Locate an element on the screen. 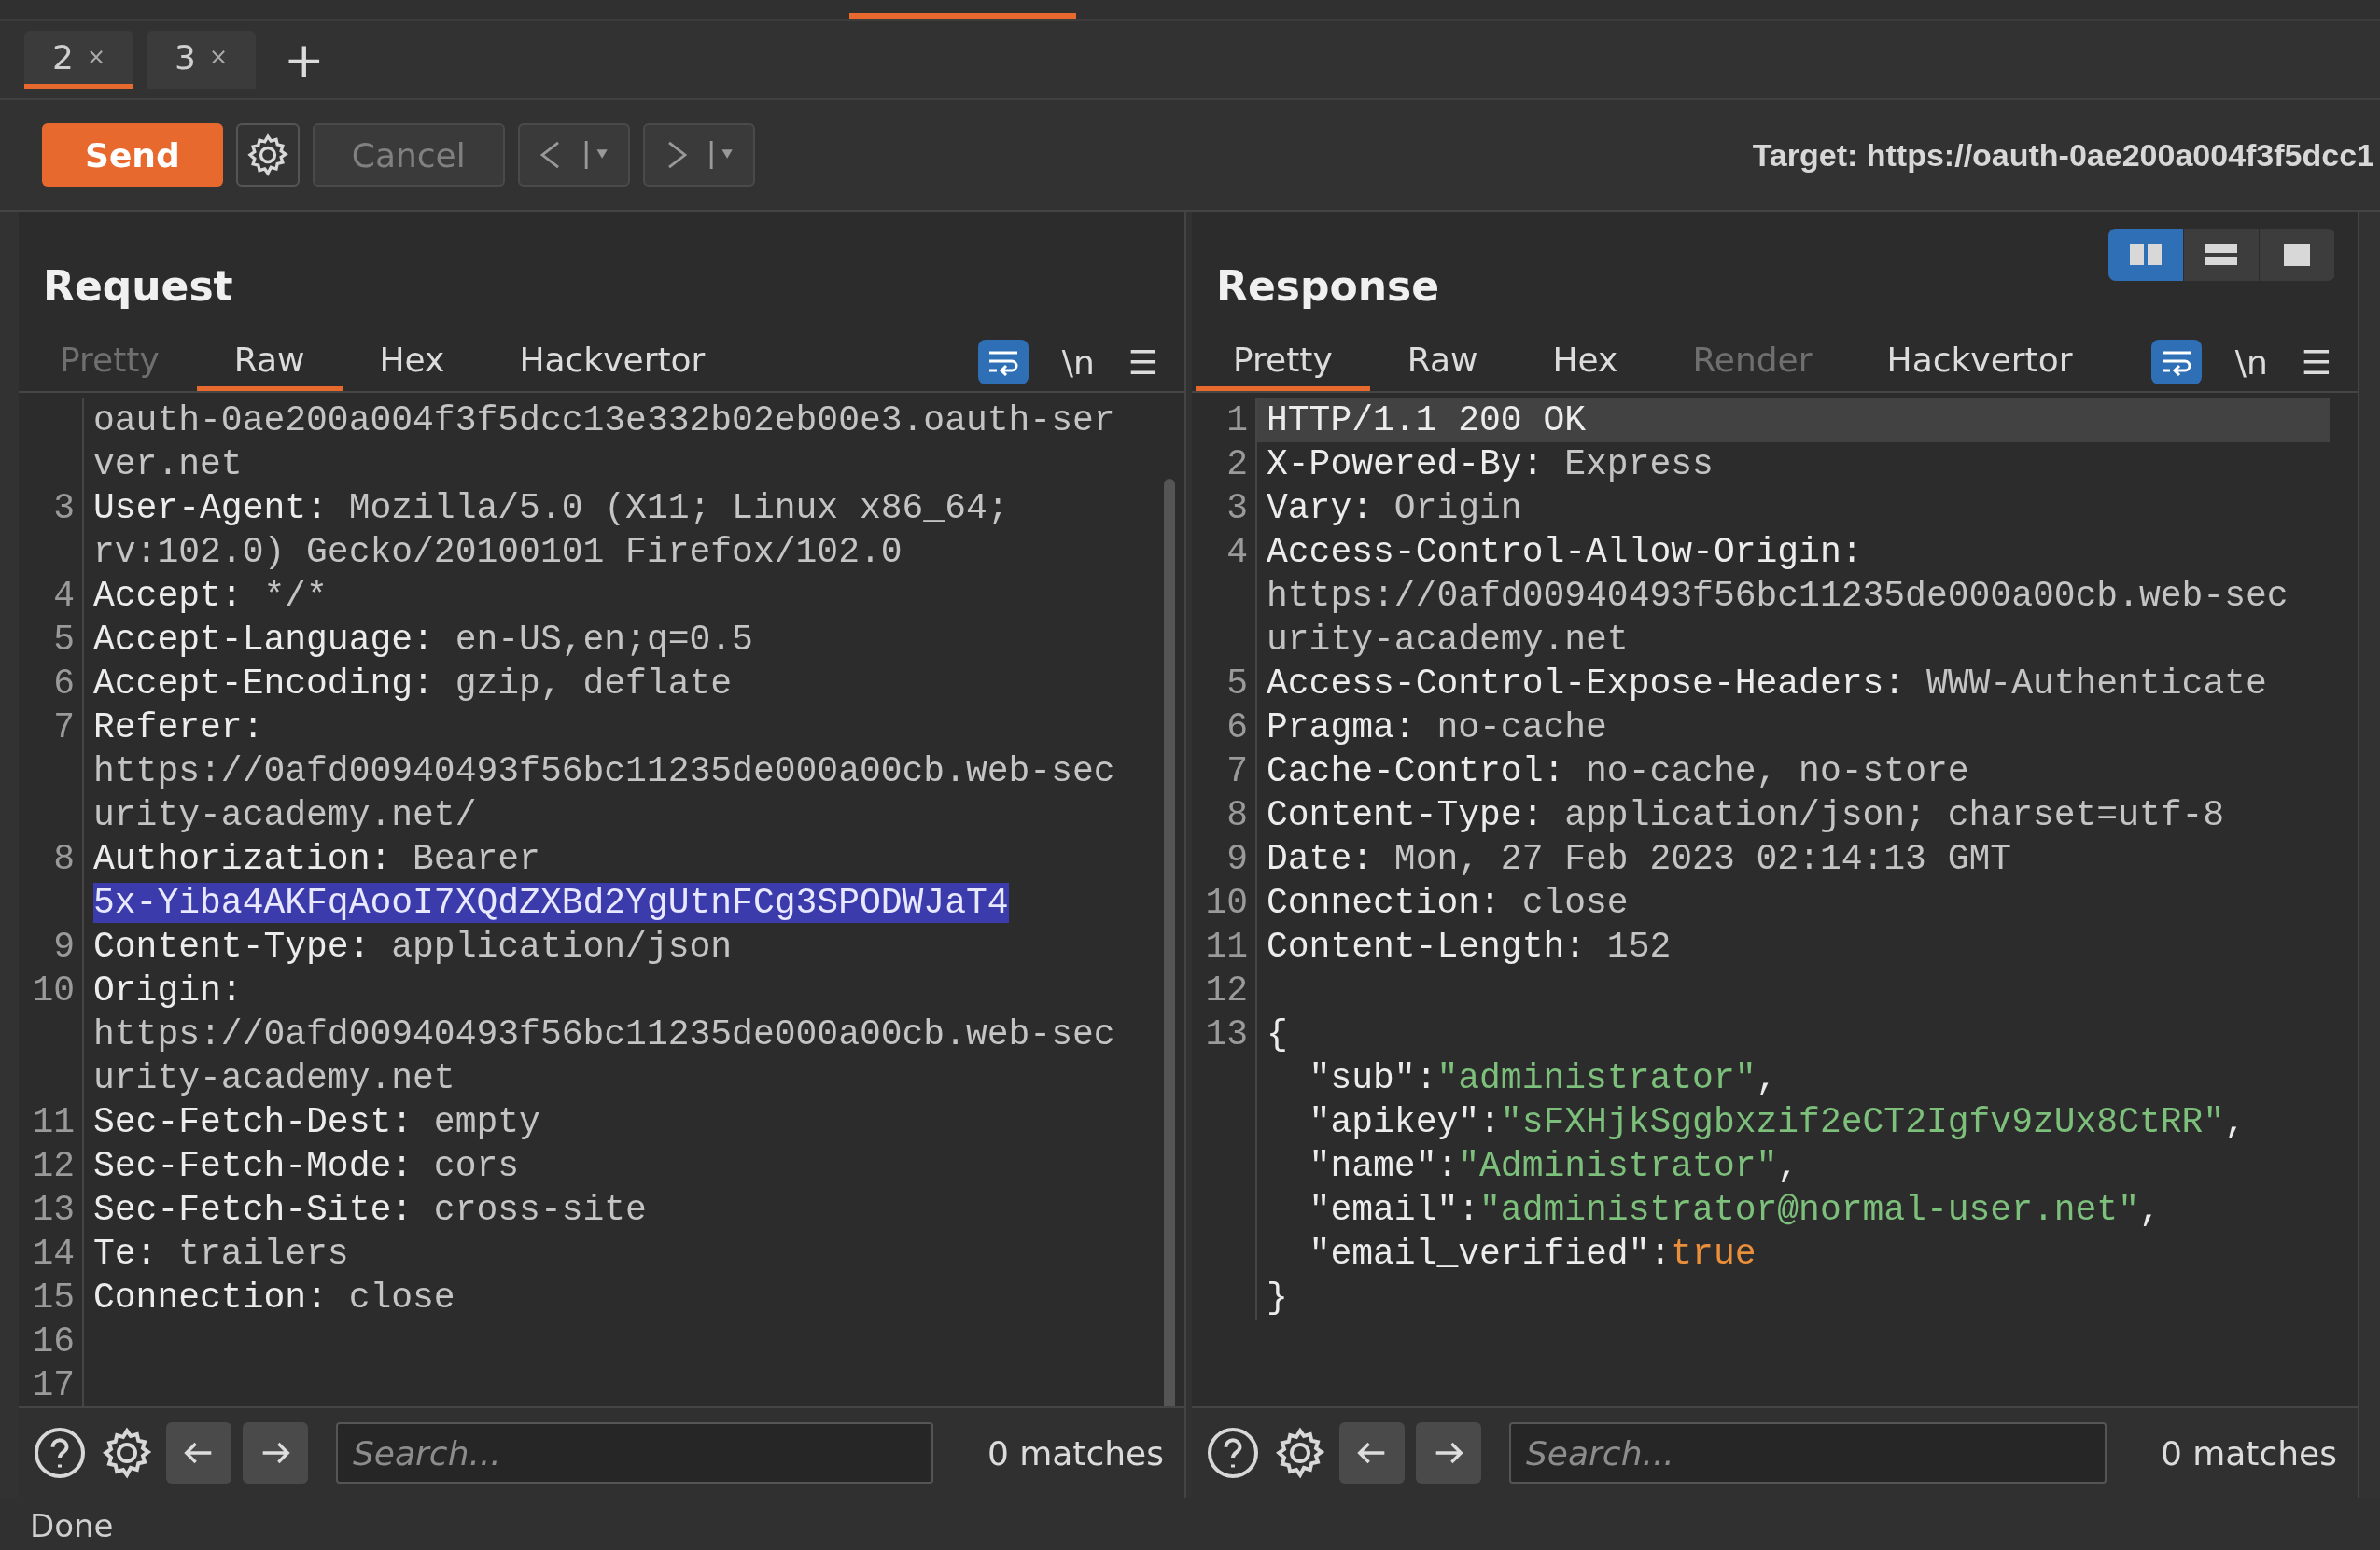 The width and height of the screenshot is (2380, 1550). code-line: { is located at coordinates (1277, 1034).